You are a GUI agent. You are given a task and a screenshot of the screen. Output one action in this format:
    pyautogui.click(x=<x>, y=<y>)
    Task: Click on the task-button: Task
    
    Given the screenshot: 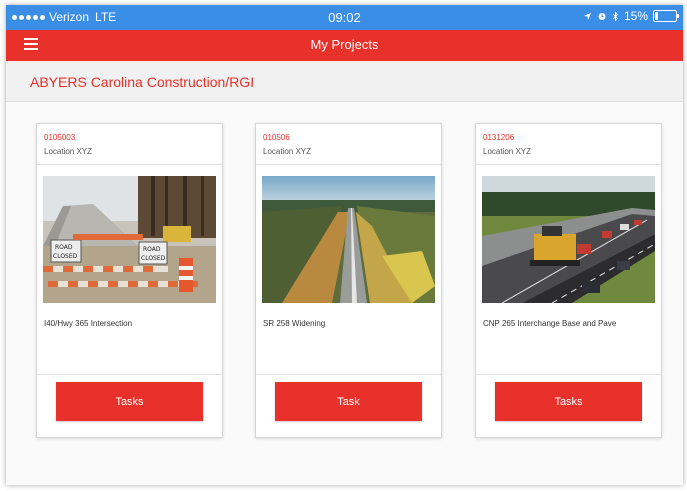 What is the action you would take?
    pyautogui.click(x=348, y=401)
    